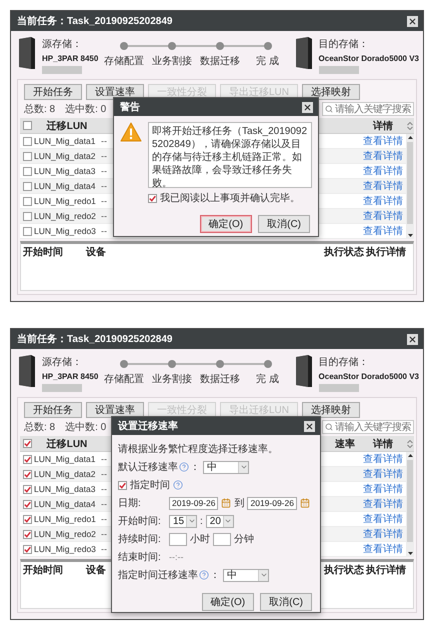 The image size is (434, 643). Describe the element at coordinates (139, 539) in the screenshot. I see `field-label: 持续时间:` at that location.